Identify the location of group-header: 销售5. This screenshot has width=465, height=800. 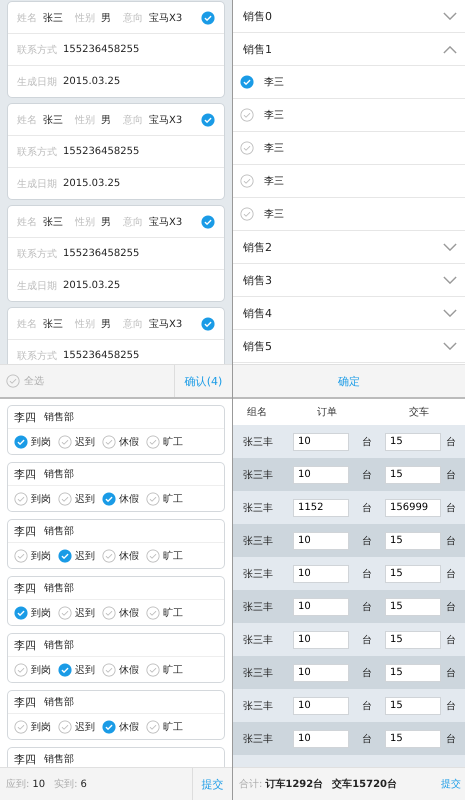
(349, 346).